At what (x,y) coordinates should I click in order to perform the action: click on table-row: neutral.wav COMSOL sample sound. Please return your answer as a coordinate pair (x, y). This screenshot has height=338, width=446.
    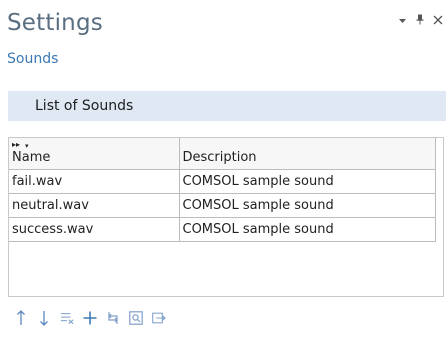
    Looking at the image, I should click on (222, 205).